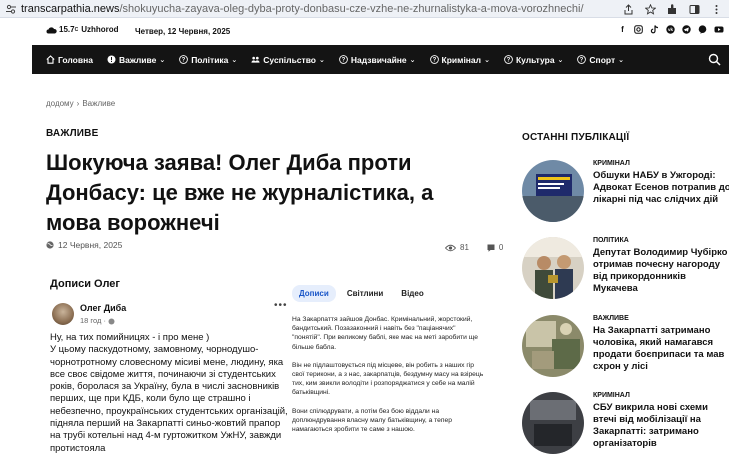 This screenshot has width=729, height=455. I want to click on article-category: ВАЖЛИВЕ, so click(72, 133).